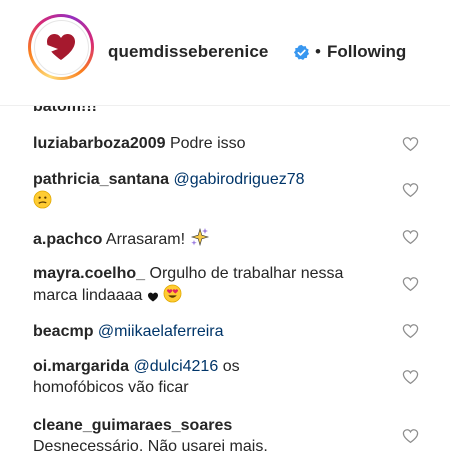 Image resolution: width=450 pixels, height=464 pixels. What do you see at coordinates (366, 52) in the screenshot?
I see `following-button: Following` at bounding box center [366, 52].